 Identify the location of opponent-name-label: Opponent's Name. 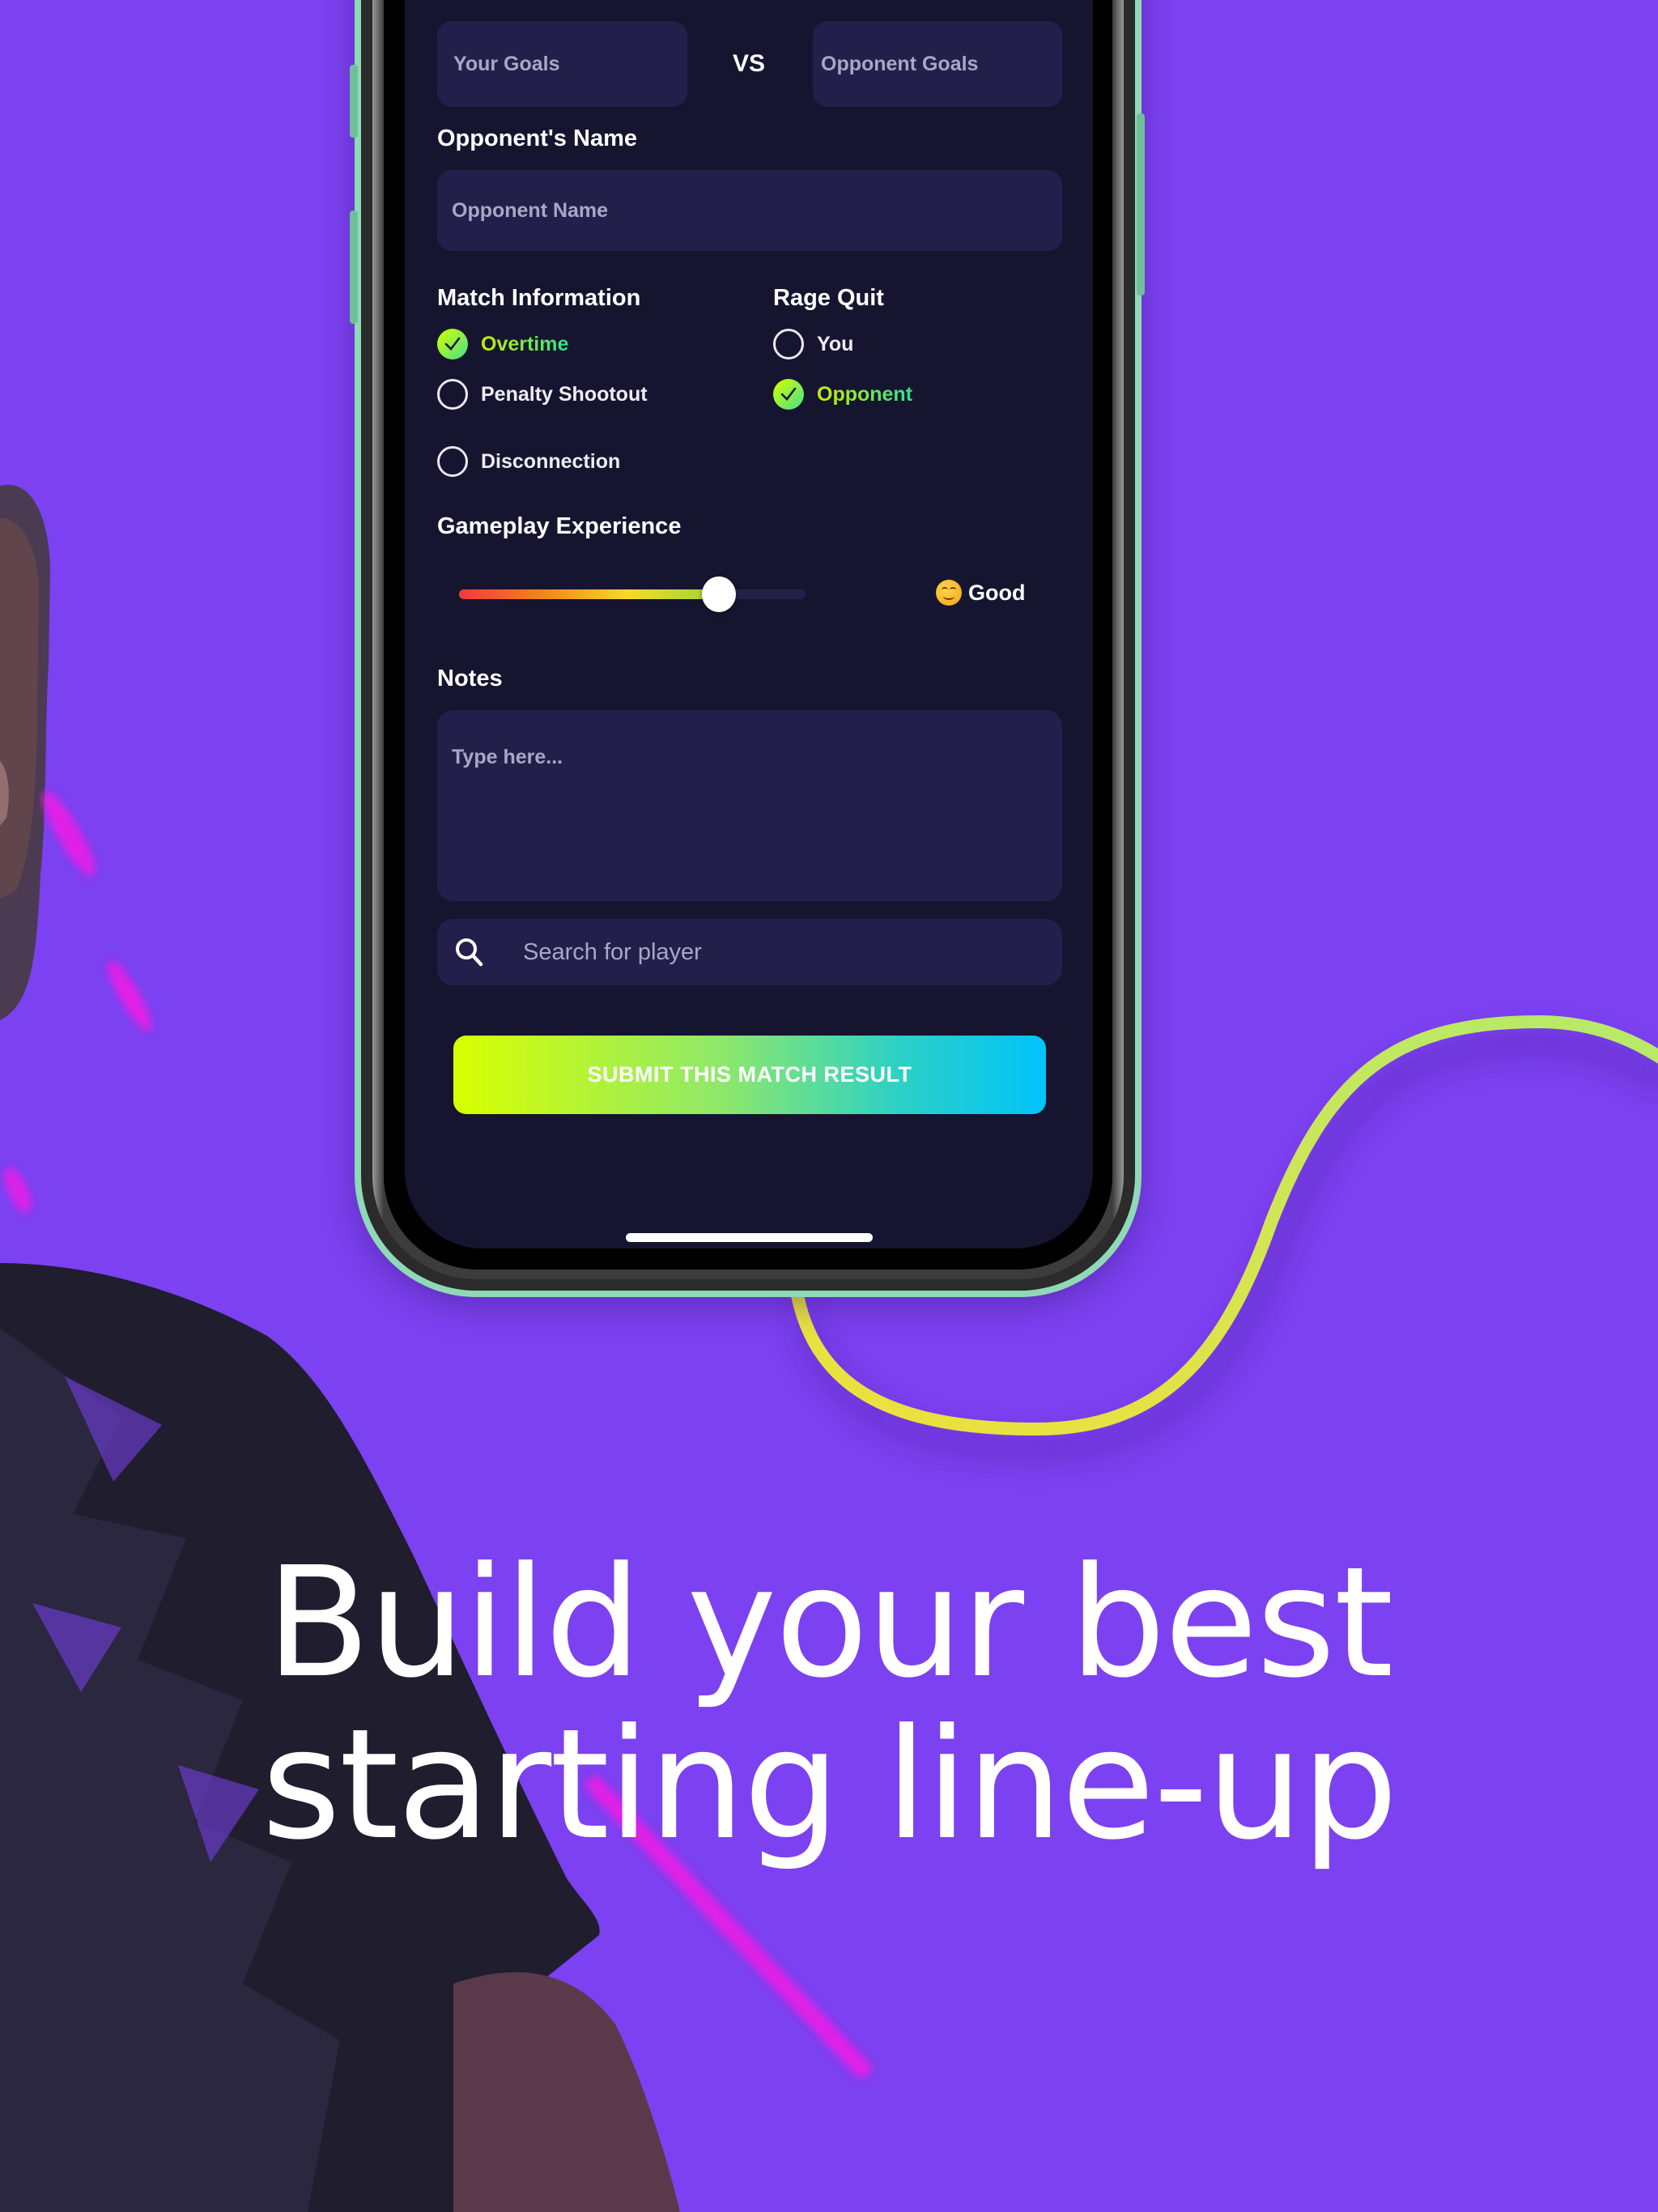
(537, 138).